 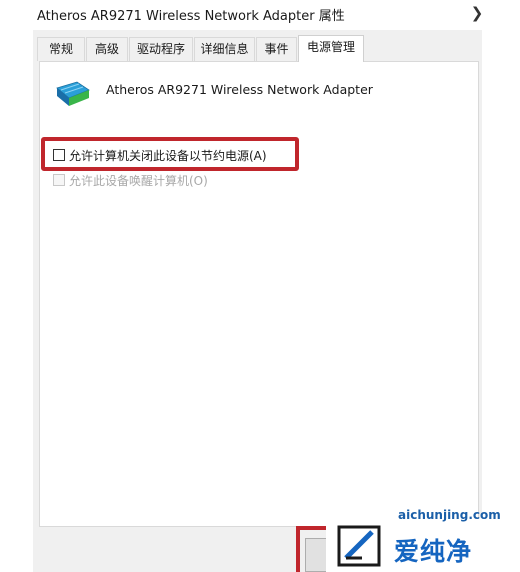 What do you see at coordinates (433, 551) in the screenshot?
I see `watermark-title: 爱纯净` at bounding box center [433, 551].